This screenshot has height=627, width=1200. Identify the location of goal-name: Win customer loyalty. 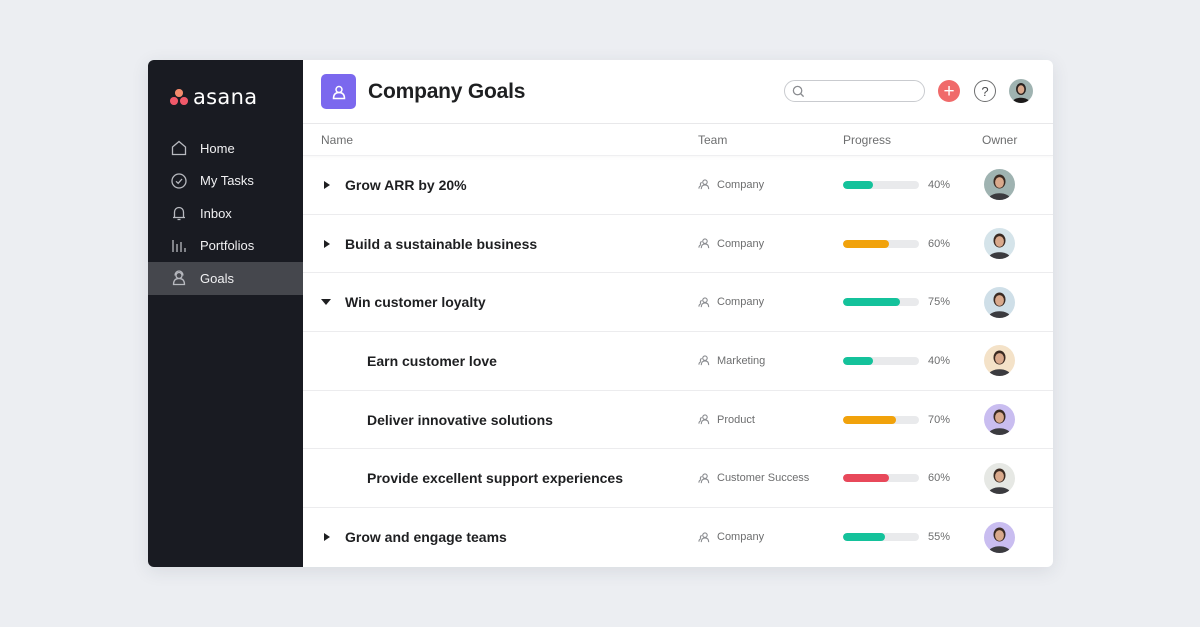
(415, 302).